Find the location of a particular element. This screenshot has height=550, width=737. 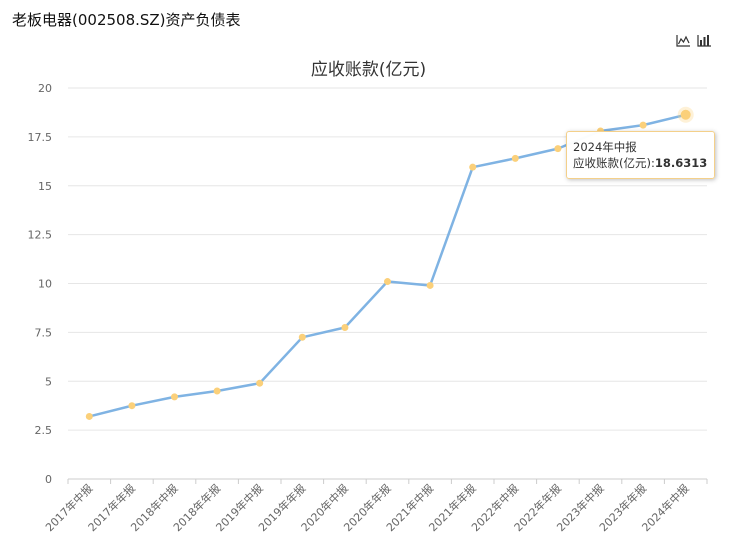

tooltip-category: 2024年中报 is located at coordinates (605, 147).